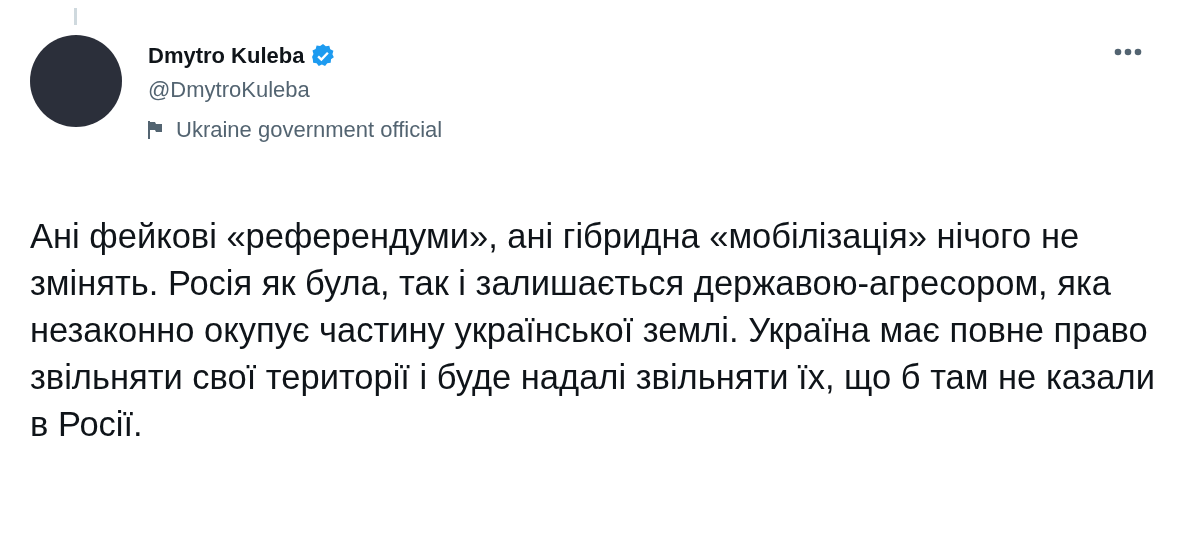  What do you see at coordinates (1128, 52) in the screenshot?
I see `more-options-icon` at bounding box center [1128, 52].